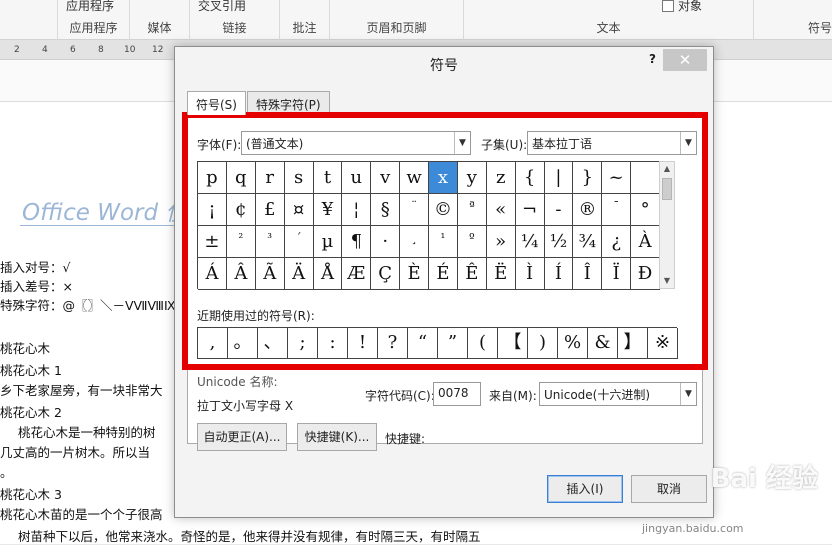 The width and height of the screenshot is (832, 545). What do you see at coordinates (501, 242) in the screenshot?
I see `symbol-cell: »` at bounding box center [501, 242].